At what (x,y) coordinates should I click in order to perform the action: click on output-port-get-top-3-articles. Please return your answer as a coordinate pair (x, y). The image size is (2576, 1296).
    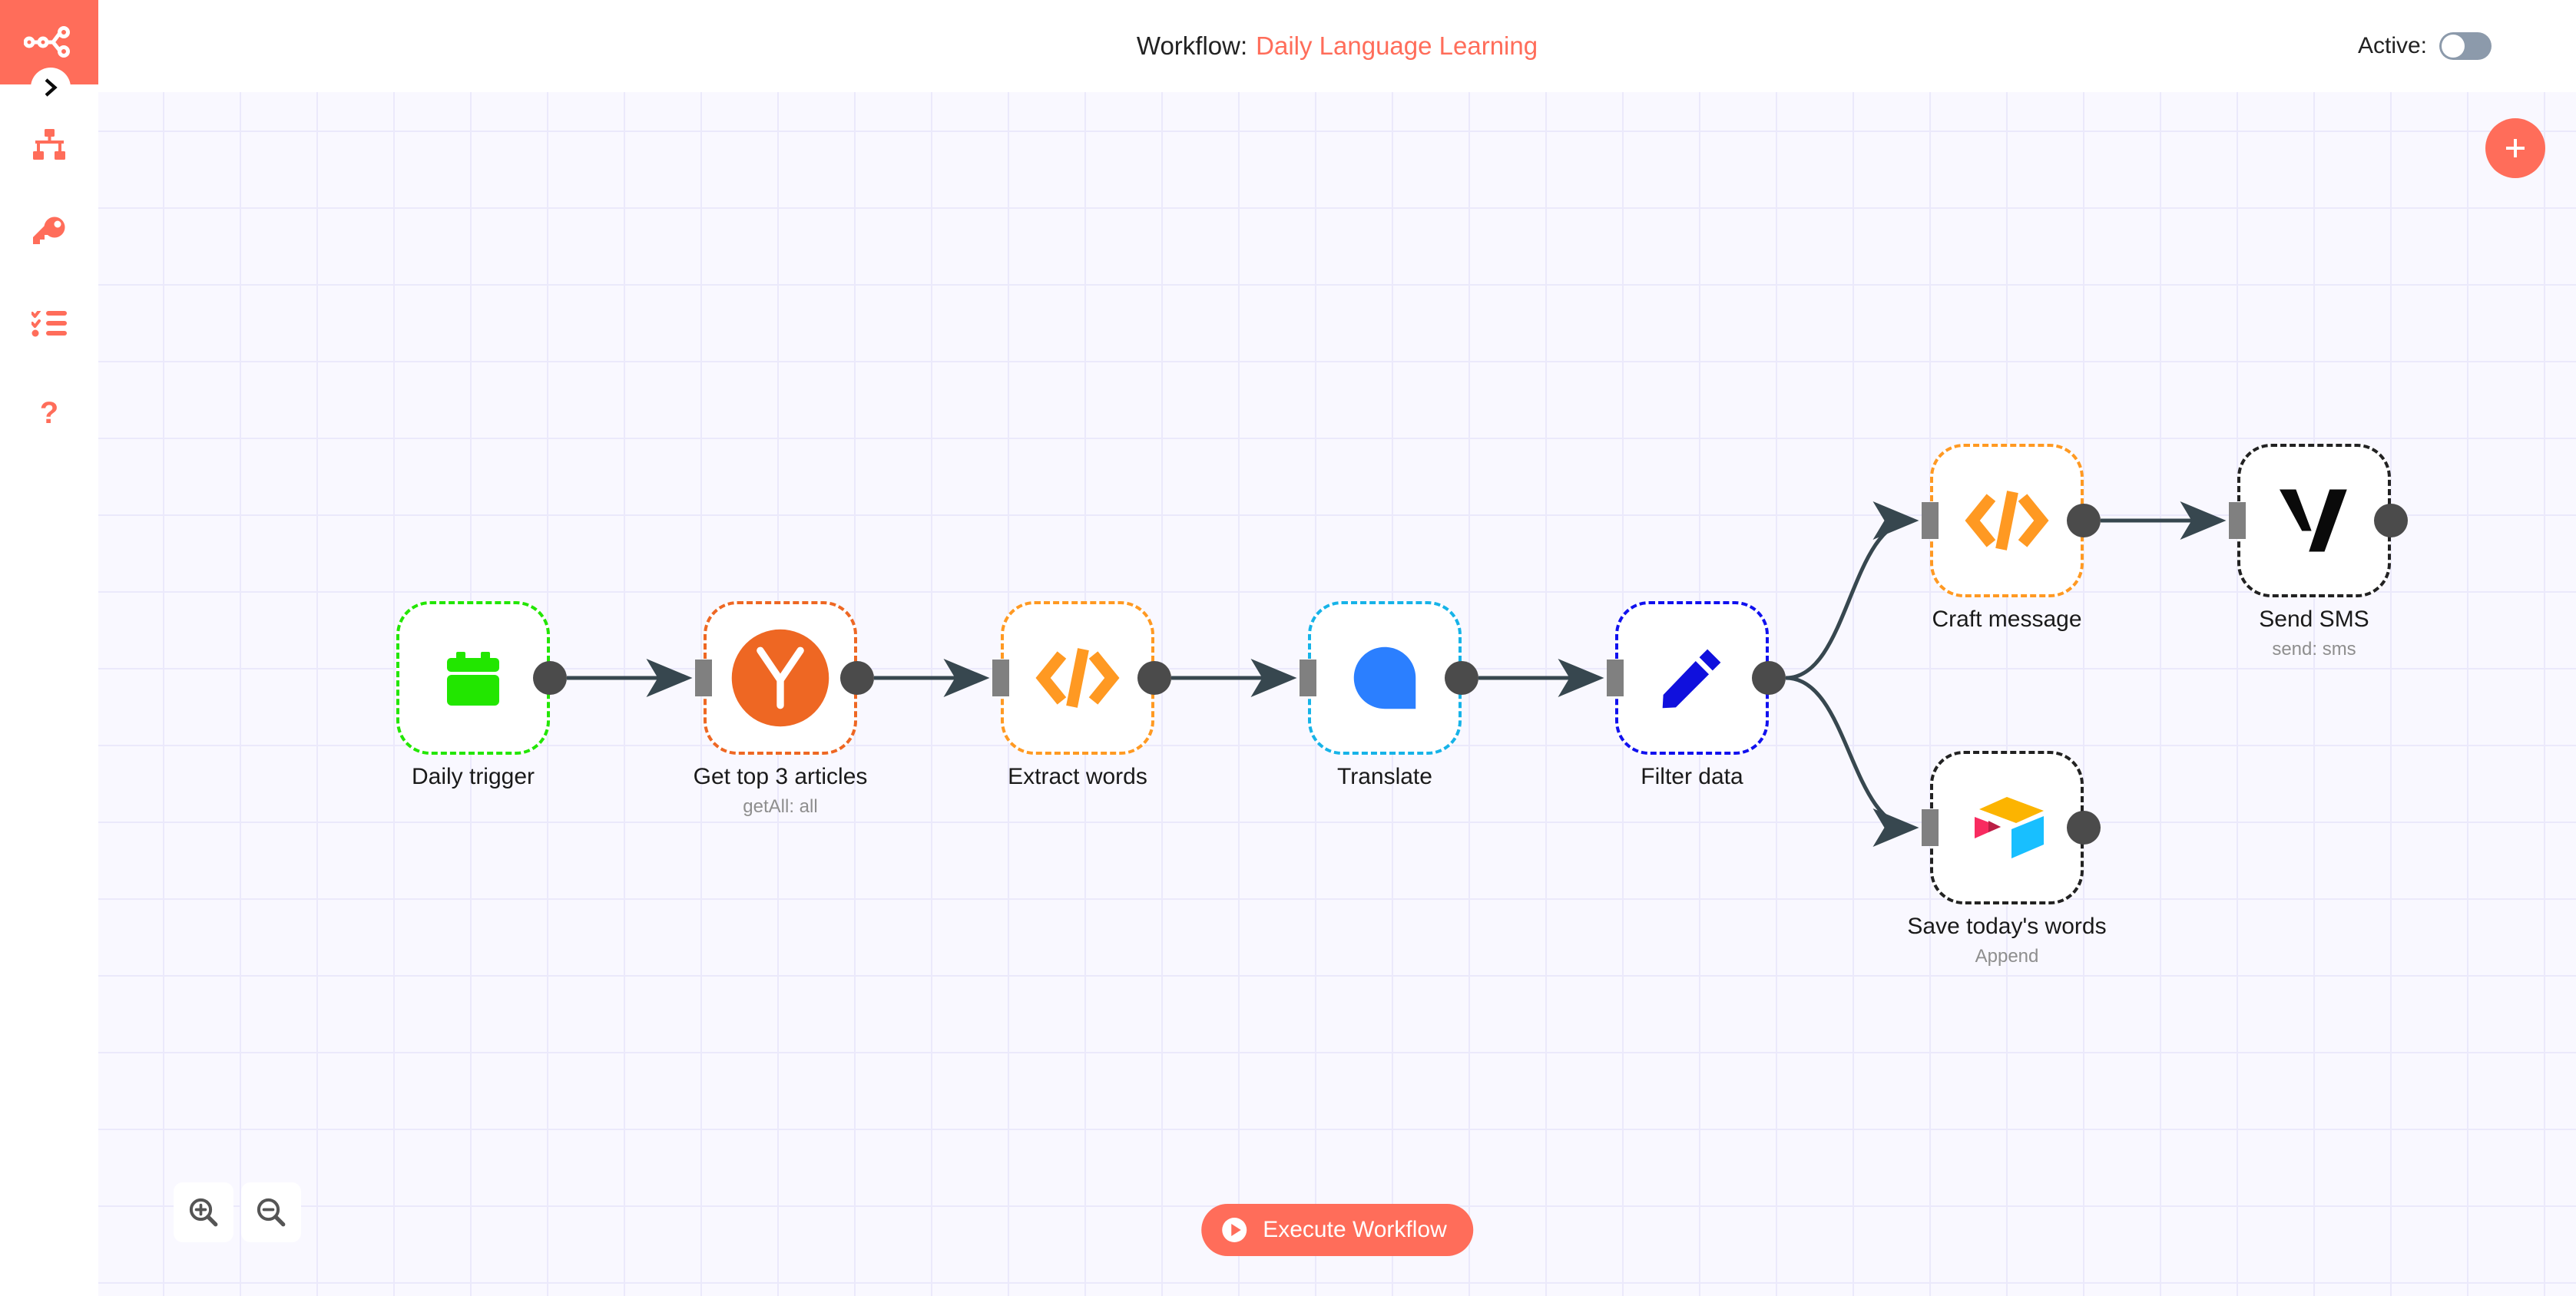
    Looking at the image, I should click on (857, 678).